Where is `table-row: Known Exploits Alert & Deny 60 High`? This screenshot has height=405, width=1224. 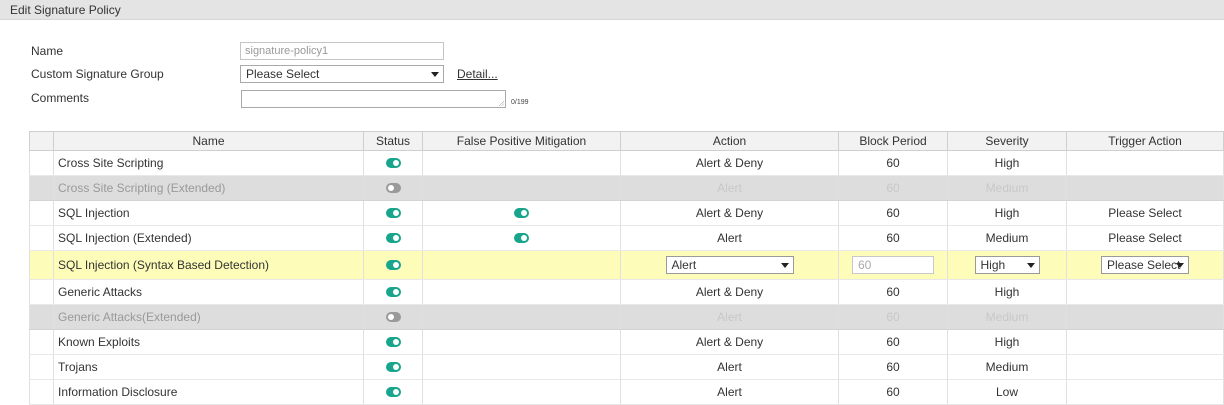
table-row: Known Exploits Alert & Deny 60 High is located at coordinates (626, 342).